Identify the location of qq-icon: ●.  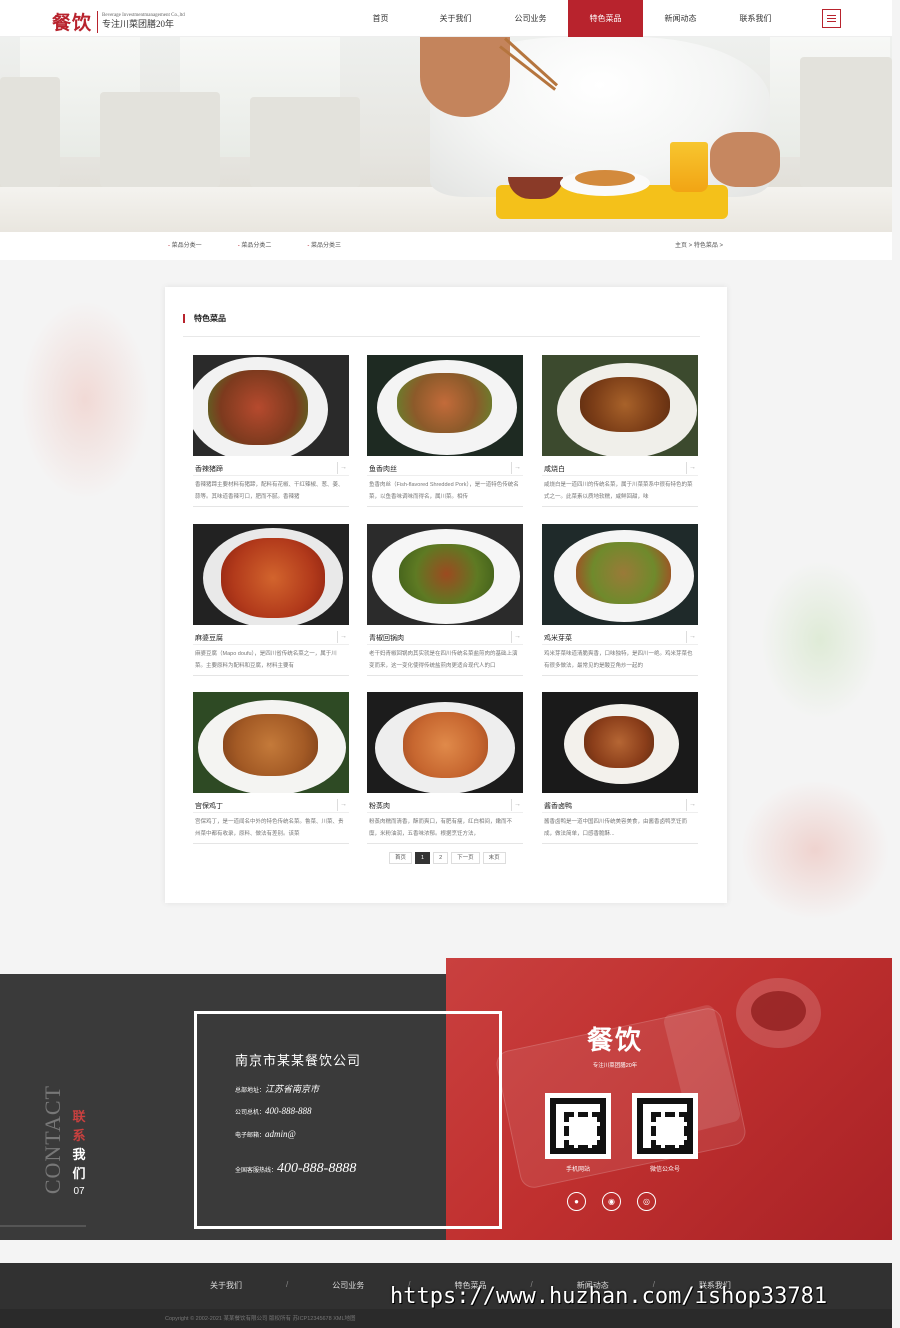
(576, 1201).